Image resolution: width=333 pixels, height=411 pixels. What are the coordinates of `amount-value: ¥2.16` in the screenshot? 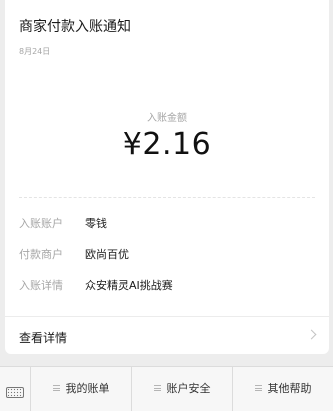 It's located at (167, 144).